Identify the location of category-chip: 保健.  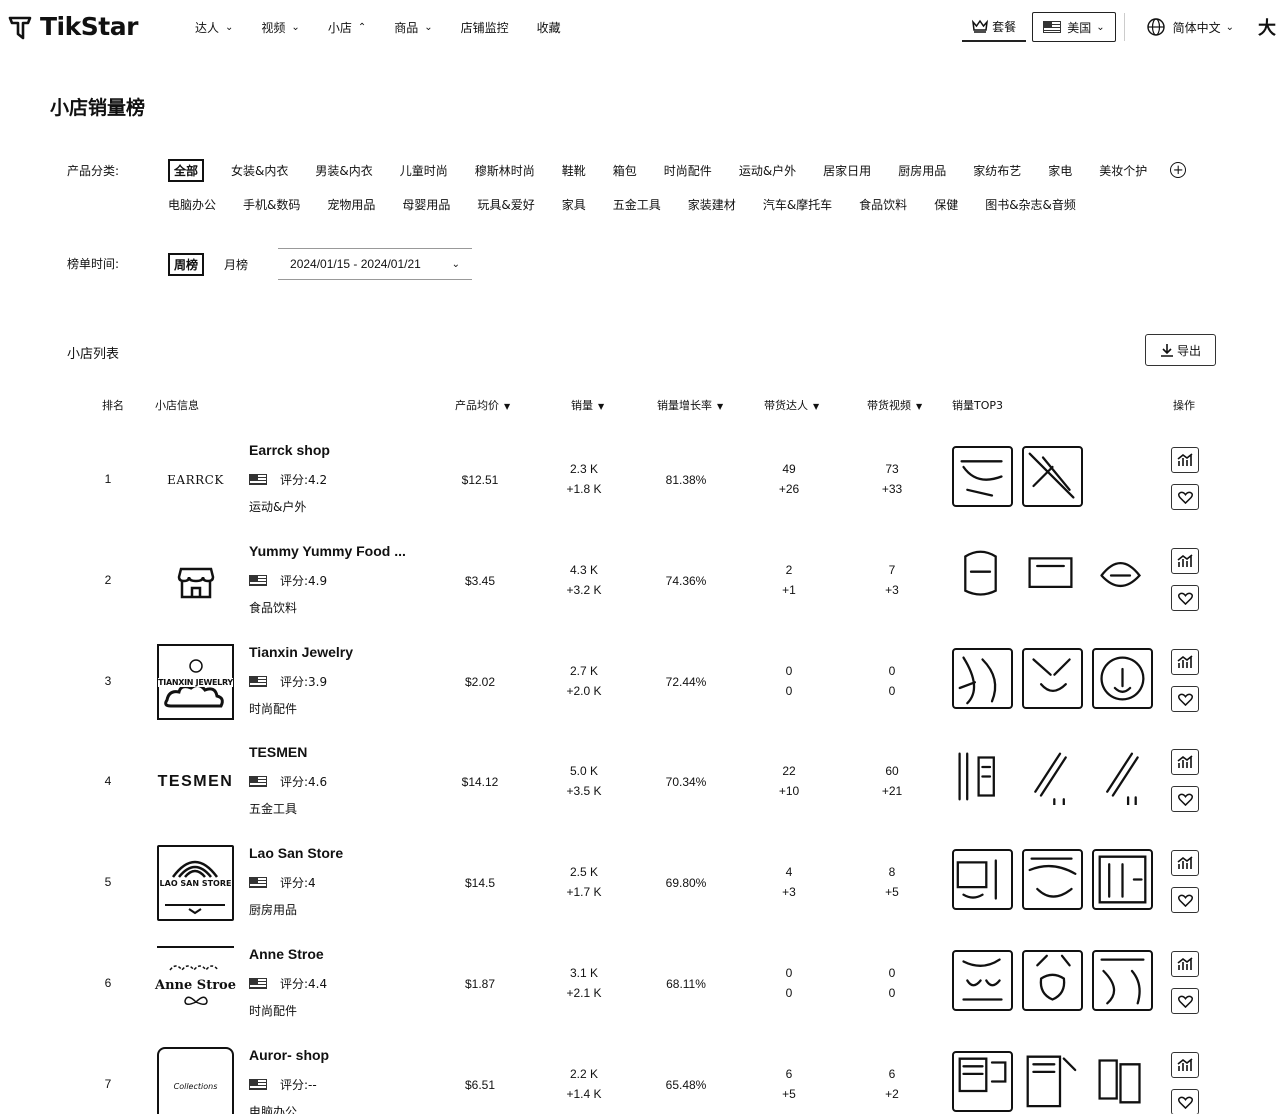
(946, 204).